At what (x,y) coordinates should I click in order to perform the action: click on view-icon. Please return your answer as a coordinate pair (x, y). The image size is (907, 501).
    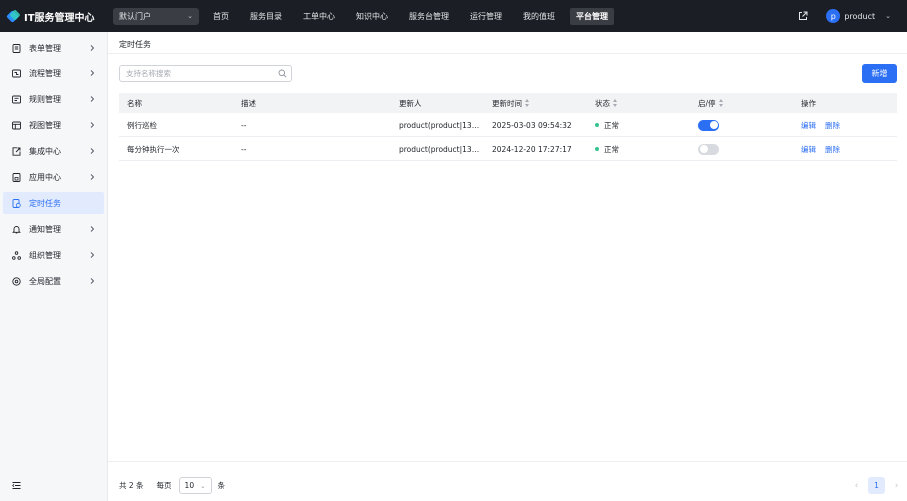
    Looking at the image, I should click on (16, 125).